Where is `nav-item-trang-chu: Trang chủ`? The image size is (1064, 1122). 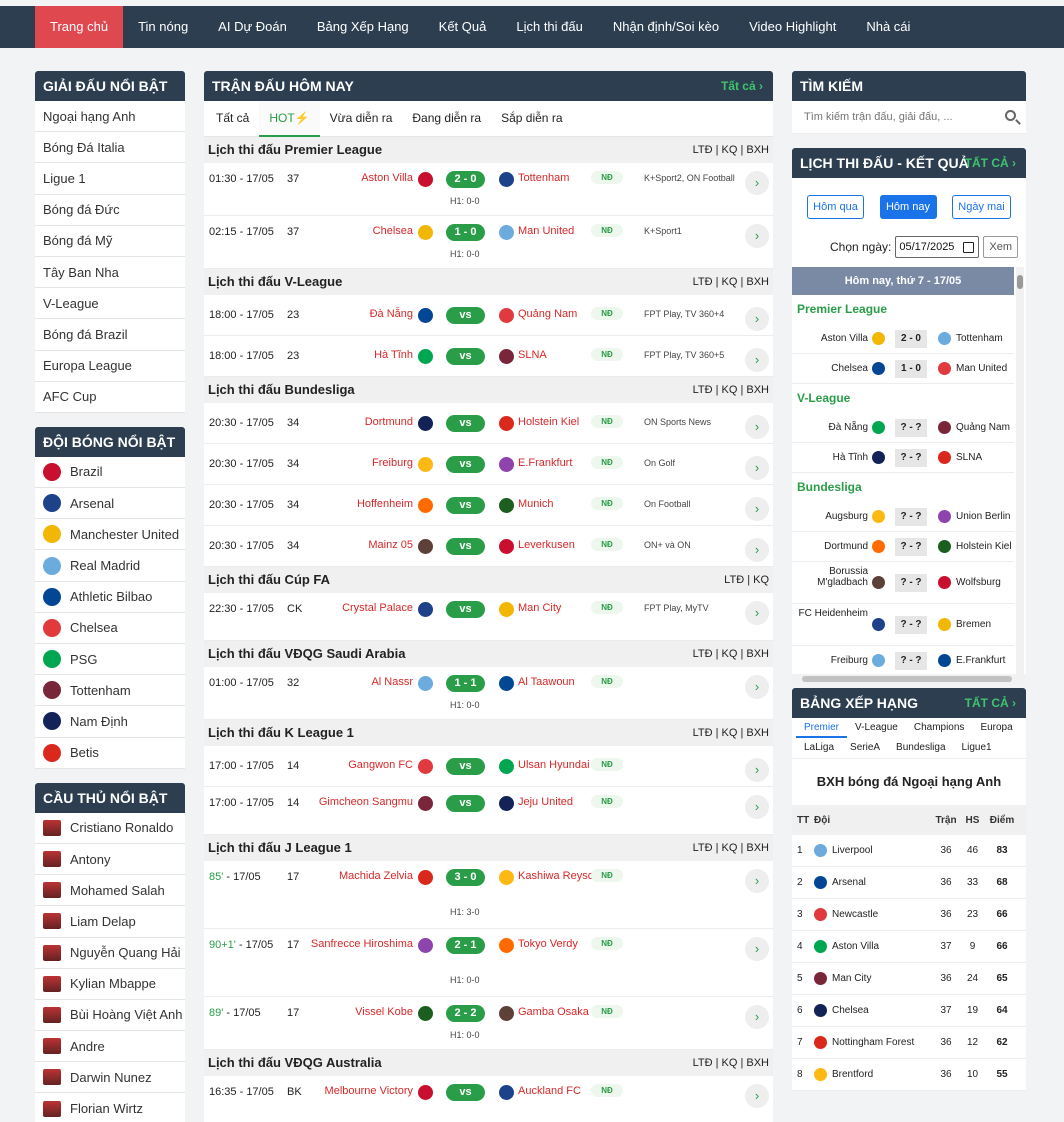
nav-item-trang-chu: Trang chủ is located at coordinates (79, 27).